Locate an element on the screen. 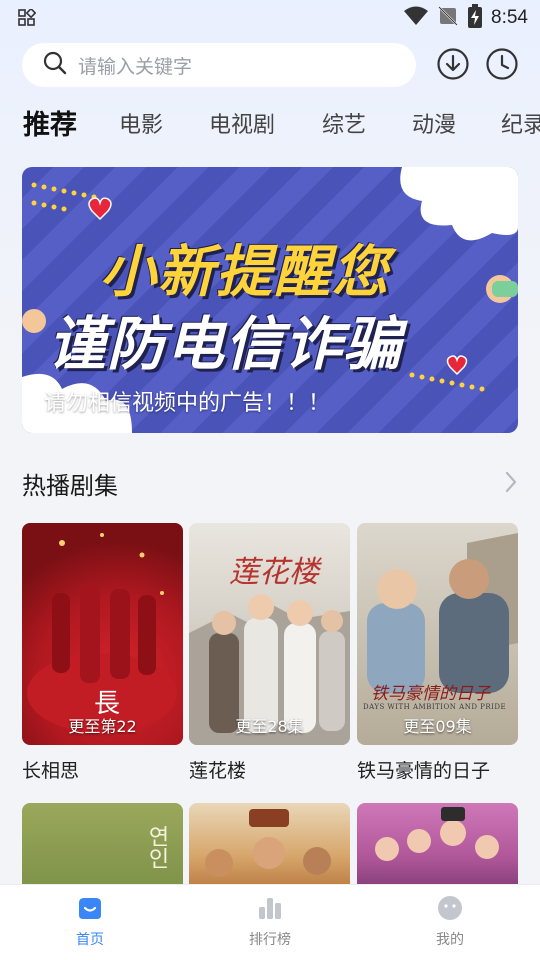 The image size is (540, 960). poster-title-text: 莲花楼 is located at coordinates (274, 572).